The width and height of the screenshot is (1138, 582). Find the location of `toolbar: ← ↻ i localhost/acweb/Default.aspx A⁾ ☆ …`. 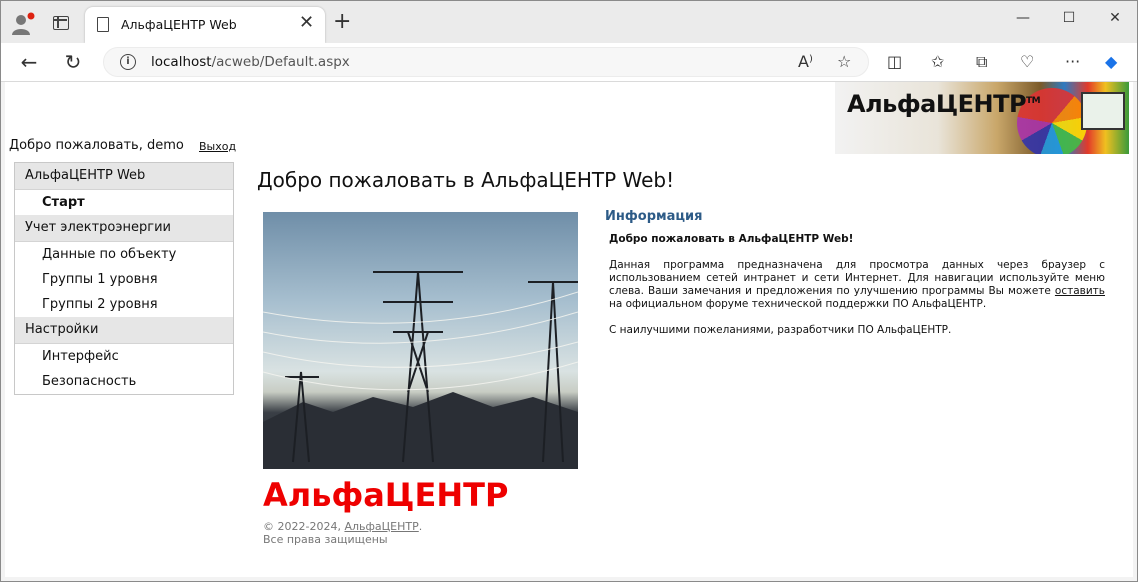

toolbar: ← ↻ i localhost/acweb/Default.aspx A⁾ ☆ … is located at coordinates (569, 62).